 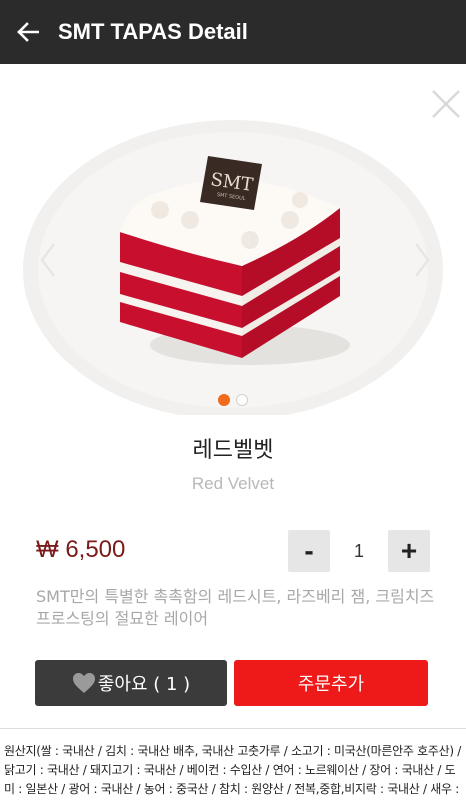 What do you see at coordinates (233, 483) in the screenshot?
I see `product-name-english: Red Velvet` at bounding box center [233, 483].